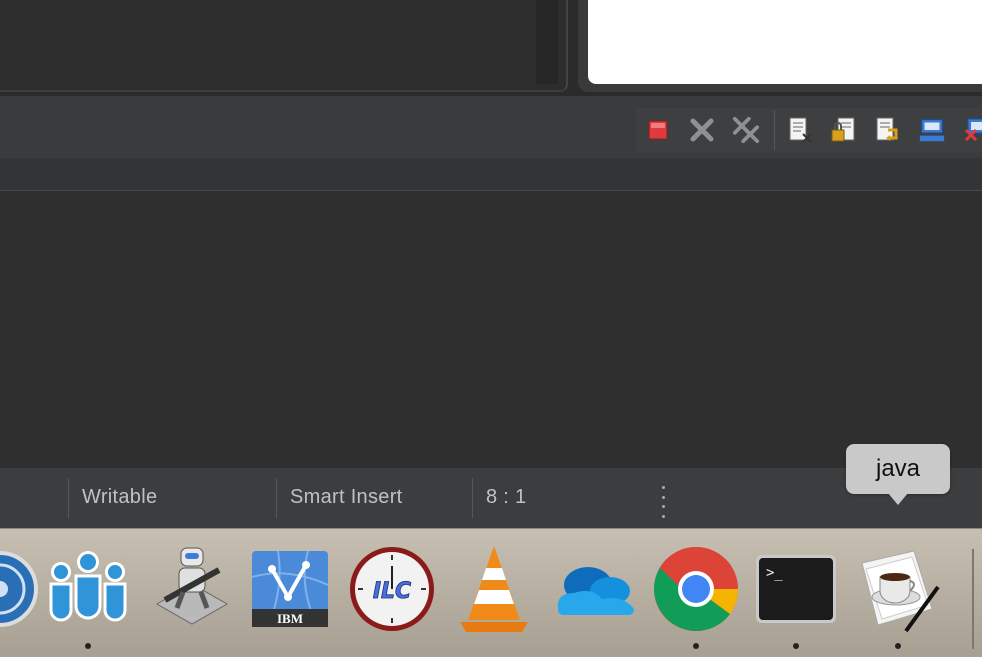 The image size is (982, 657). I want to click on chrome-icon, so click(696, 589).